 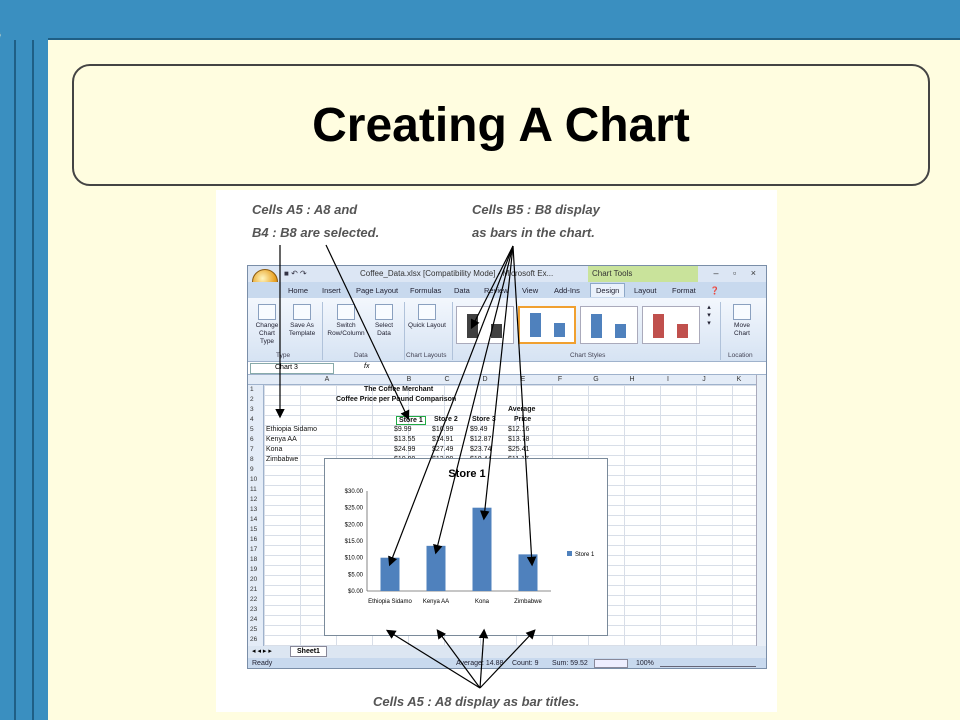 What do you see at coordinates (442, 439) in the screenshot?
I see `price-cell: $14.91` at bounding box center [442, 439].